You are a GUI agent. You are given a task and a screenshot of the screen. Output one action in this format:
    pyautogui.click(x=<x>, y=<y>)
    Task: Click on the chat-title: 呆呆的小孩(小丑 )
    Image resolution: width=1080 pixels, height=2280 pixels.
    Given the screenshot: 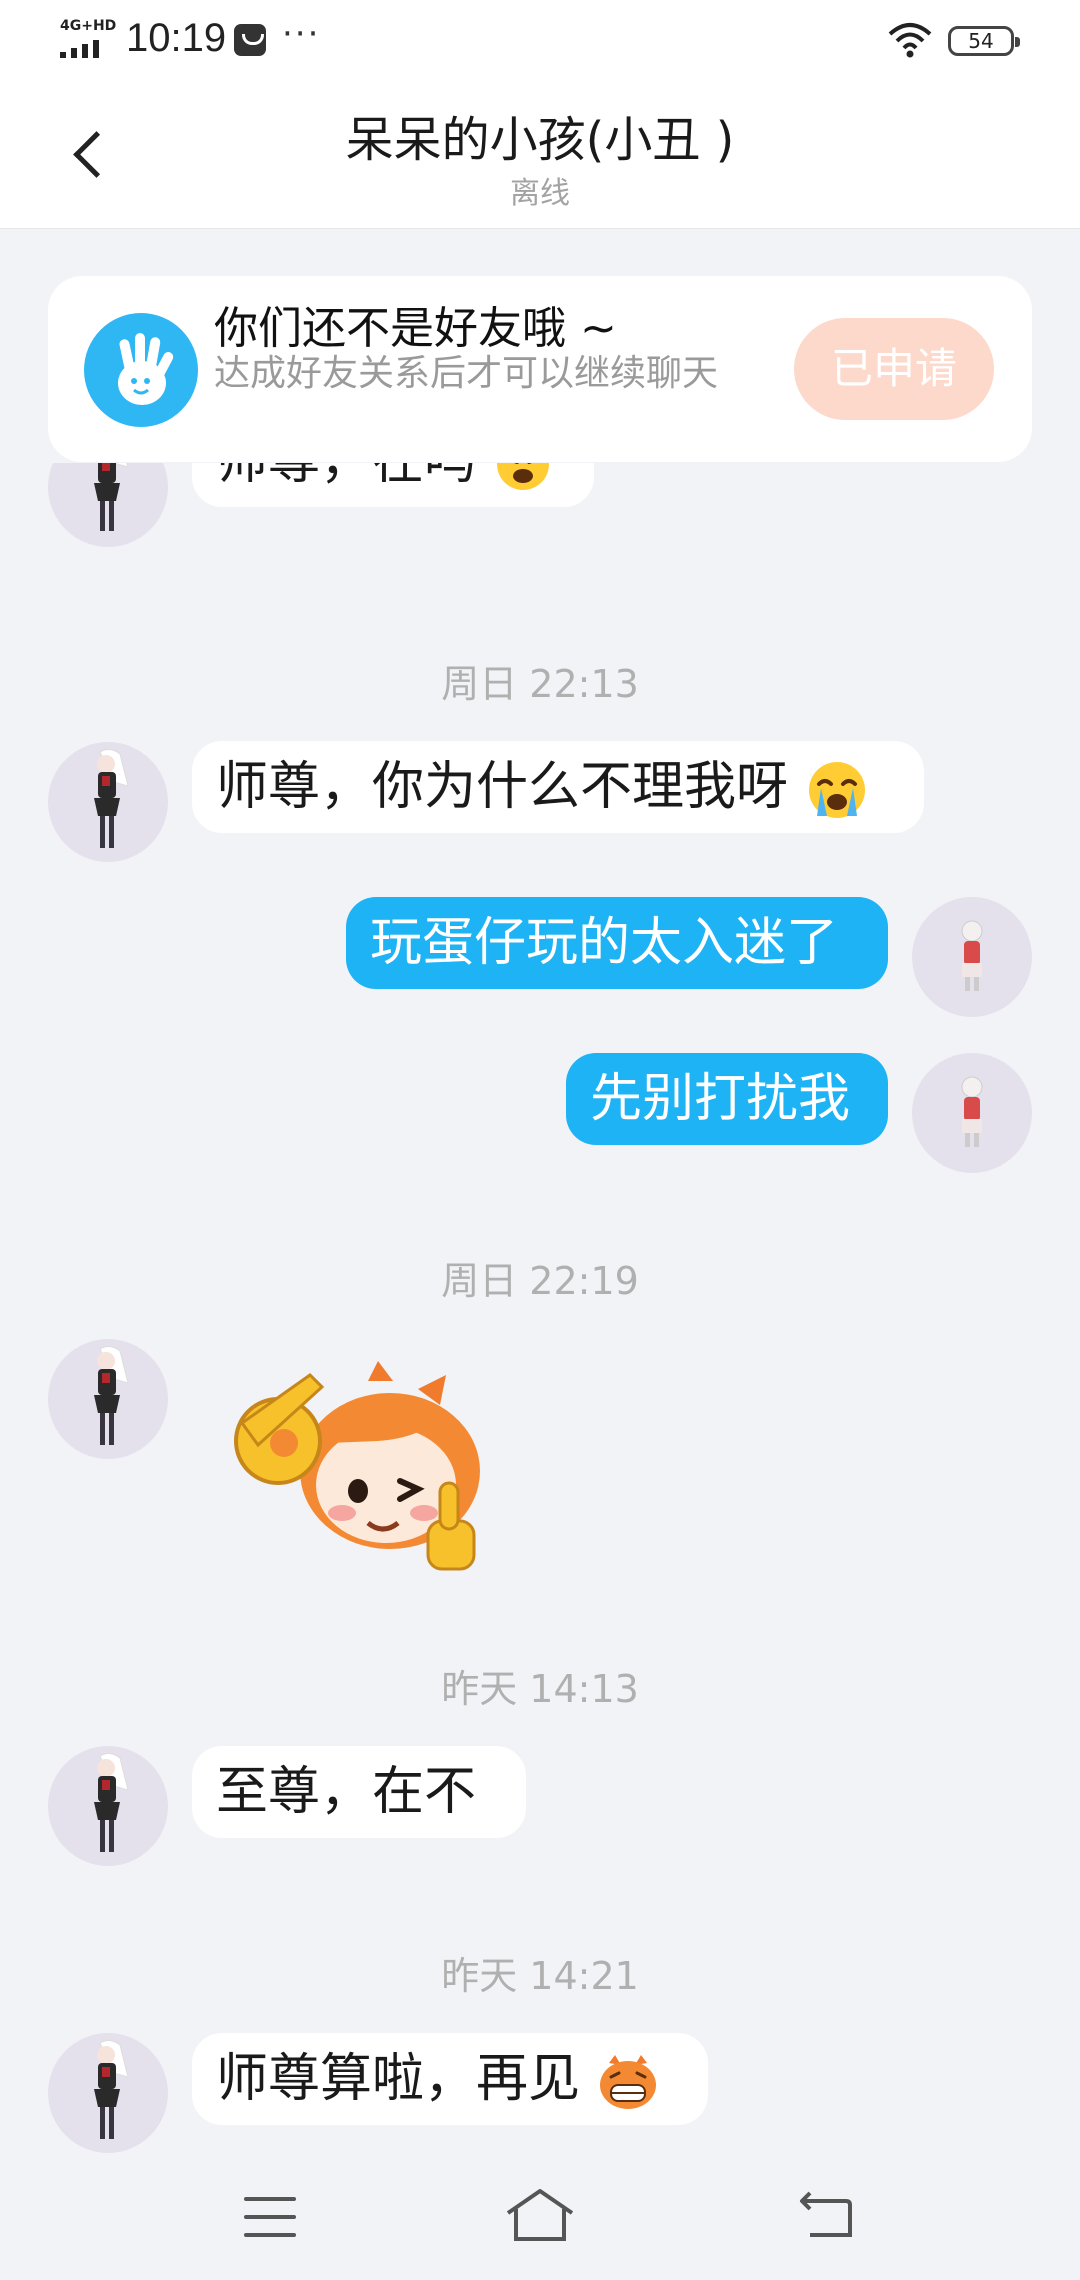 What is the action you would take?
    pyautogui.click(x=540, y=140)
    